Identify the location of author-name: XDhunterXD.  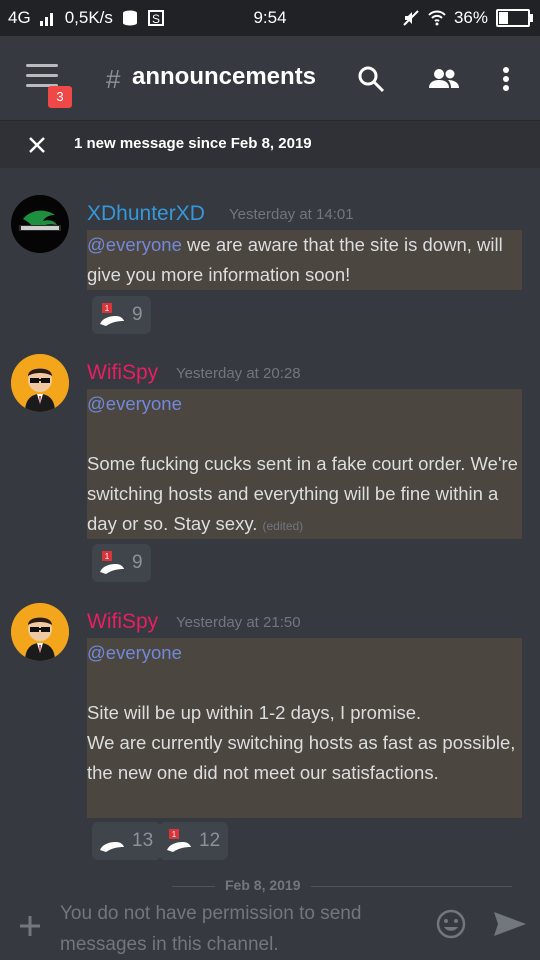
(146, 214).